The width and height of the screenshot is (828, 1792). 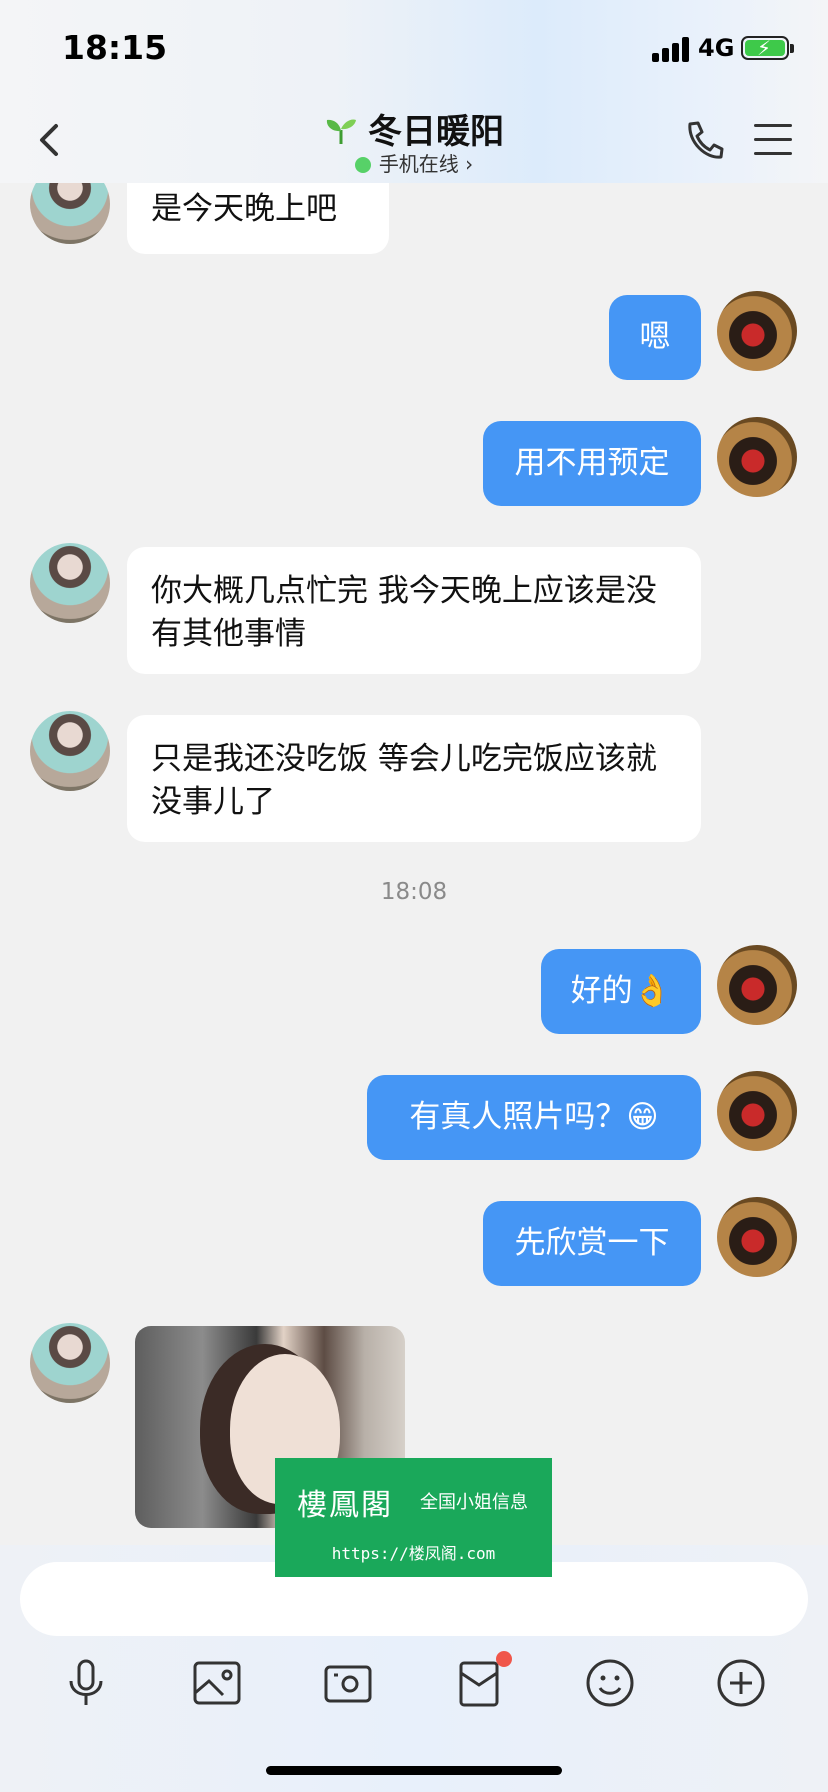 What do you see at coordinates (504, 1659) in the screenshot?
I see `notification-badge` at bounding box center [504, 1659].